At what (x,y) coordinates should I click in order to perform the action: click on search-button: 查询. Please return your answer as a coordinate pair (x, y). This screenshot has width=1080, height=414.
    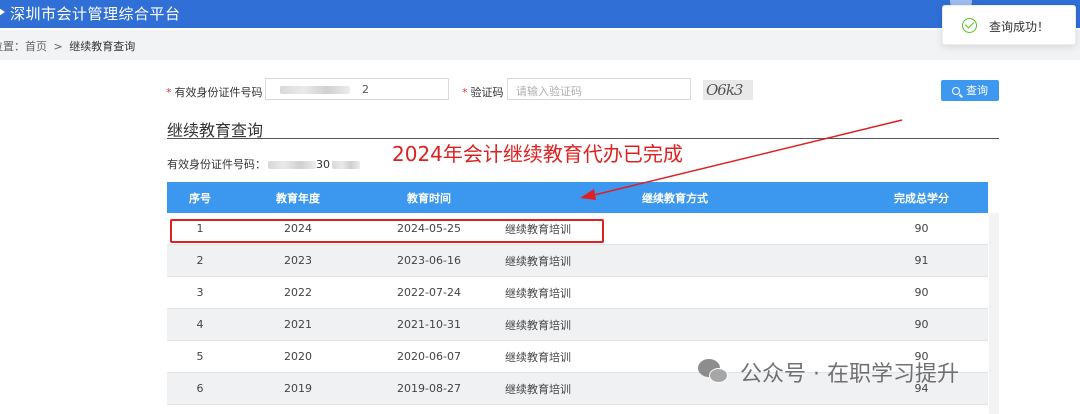
    Looking at the image, I should click on (970, 90).